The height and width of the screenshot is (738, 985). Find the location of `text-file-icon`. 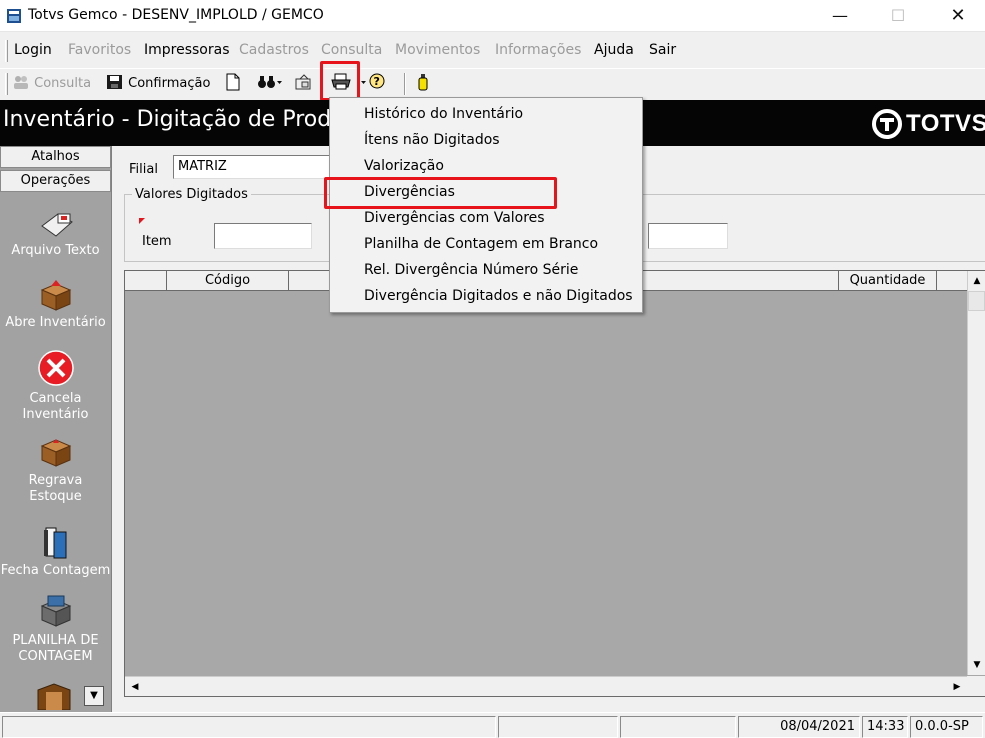

text-file-icon is located at coordinates (56, 225).